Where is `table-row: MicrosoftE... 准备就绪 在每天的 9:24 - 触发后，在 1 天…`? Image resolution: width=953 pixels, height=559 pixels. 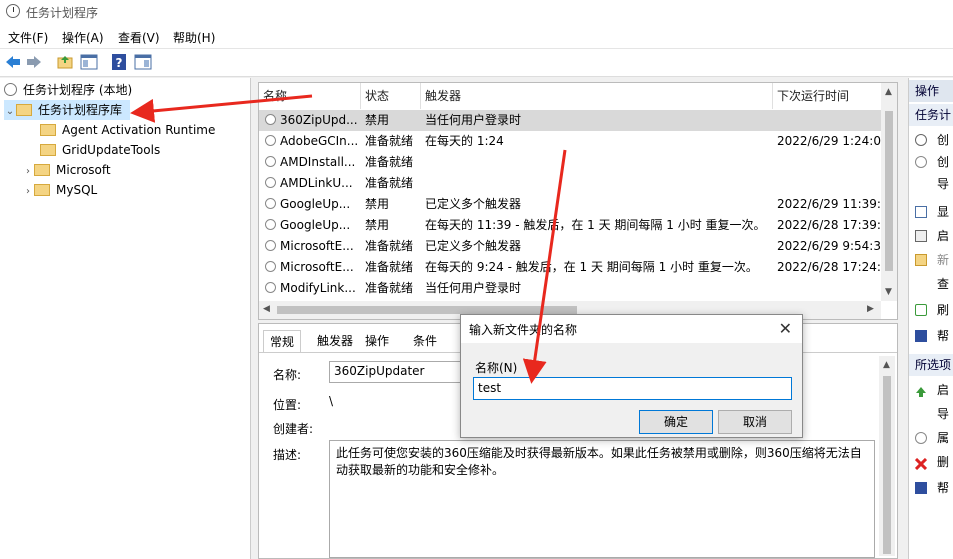
table-row: MicrosoftE... 准备就绪 在每天的 9:24 - 触发后，在 1 天… is located at coordinates (570, 267).